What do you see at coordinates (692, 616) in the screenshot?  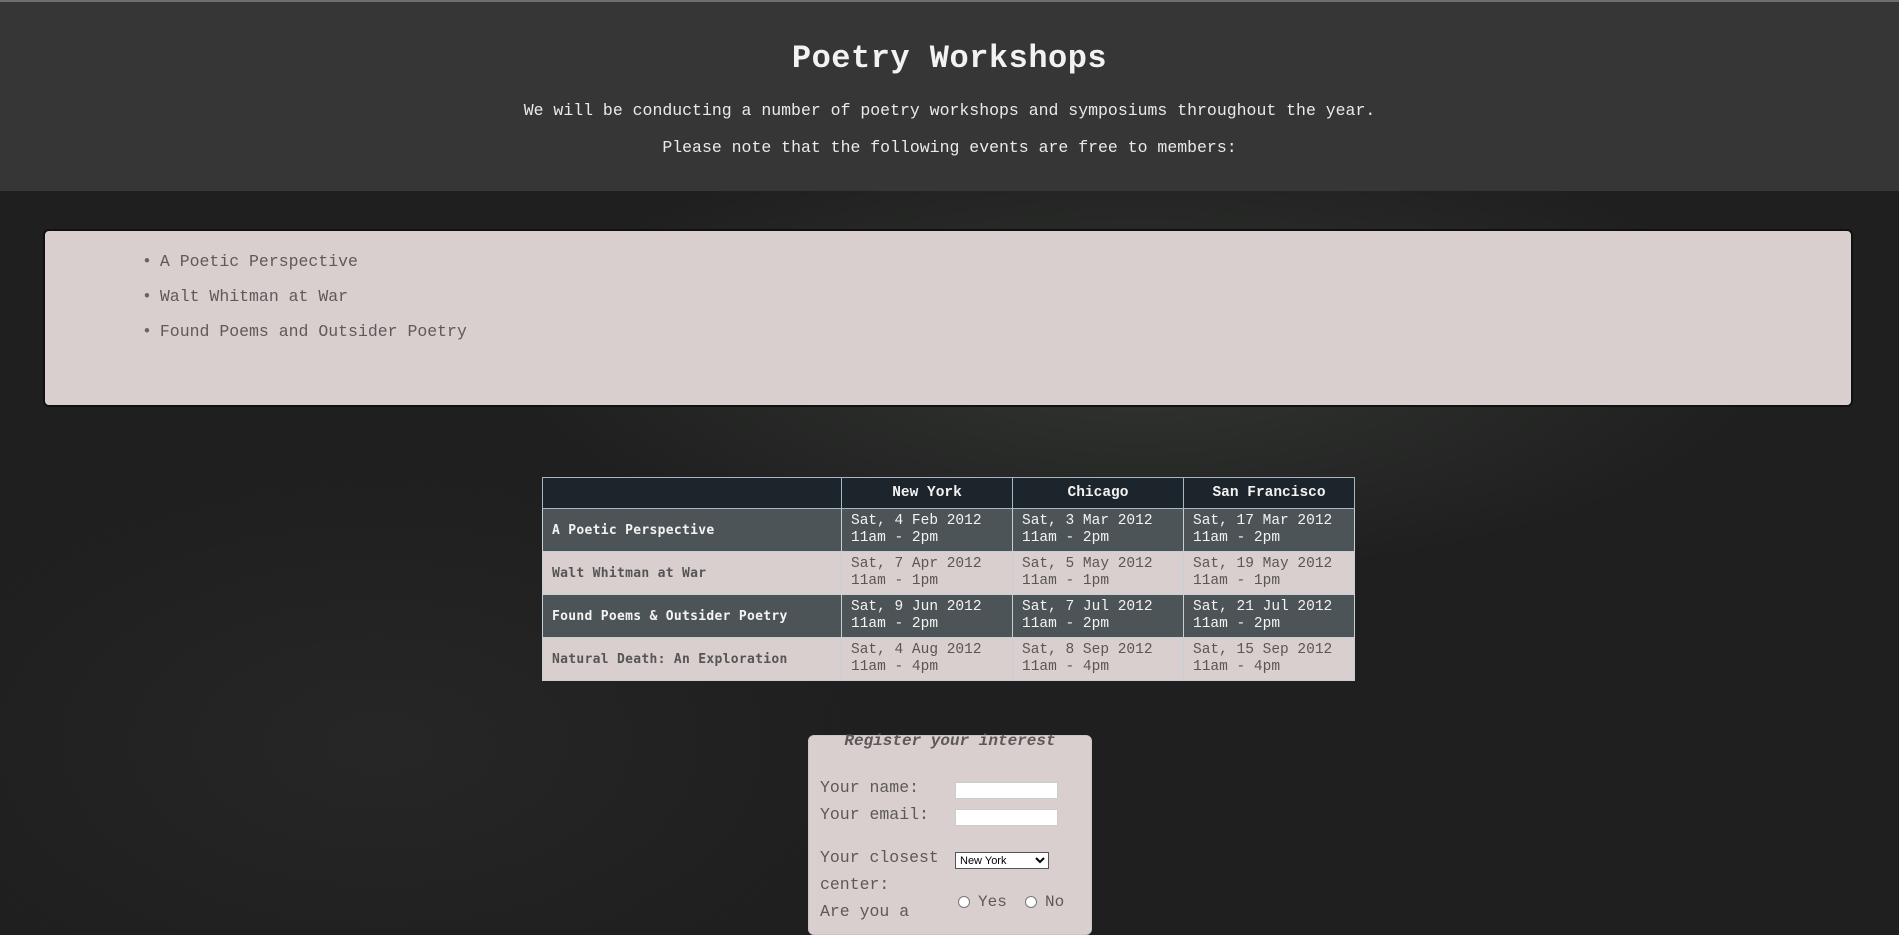 I see `workshop-title: Found Poems & Outsider Poetry` at bounding box center [692, 616].